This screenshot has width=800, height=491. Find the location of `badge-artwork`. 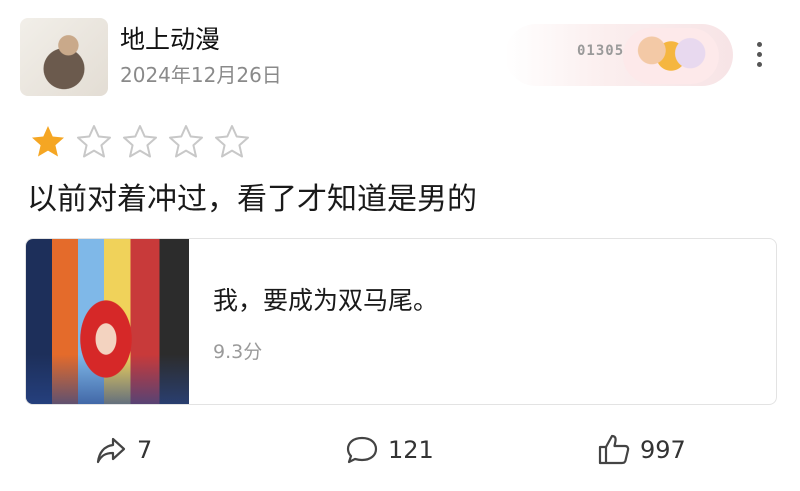

badge-artwork is located at coordinates (671, 56).